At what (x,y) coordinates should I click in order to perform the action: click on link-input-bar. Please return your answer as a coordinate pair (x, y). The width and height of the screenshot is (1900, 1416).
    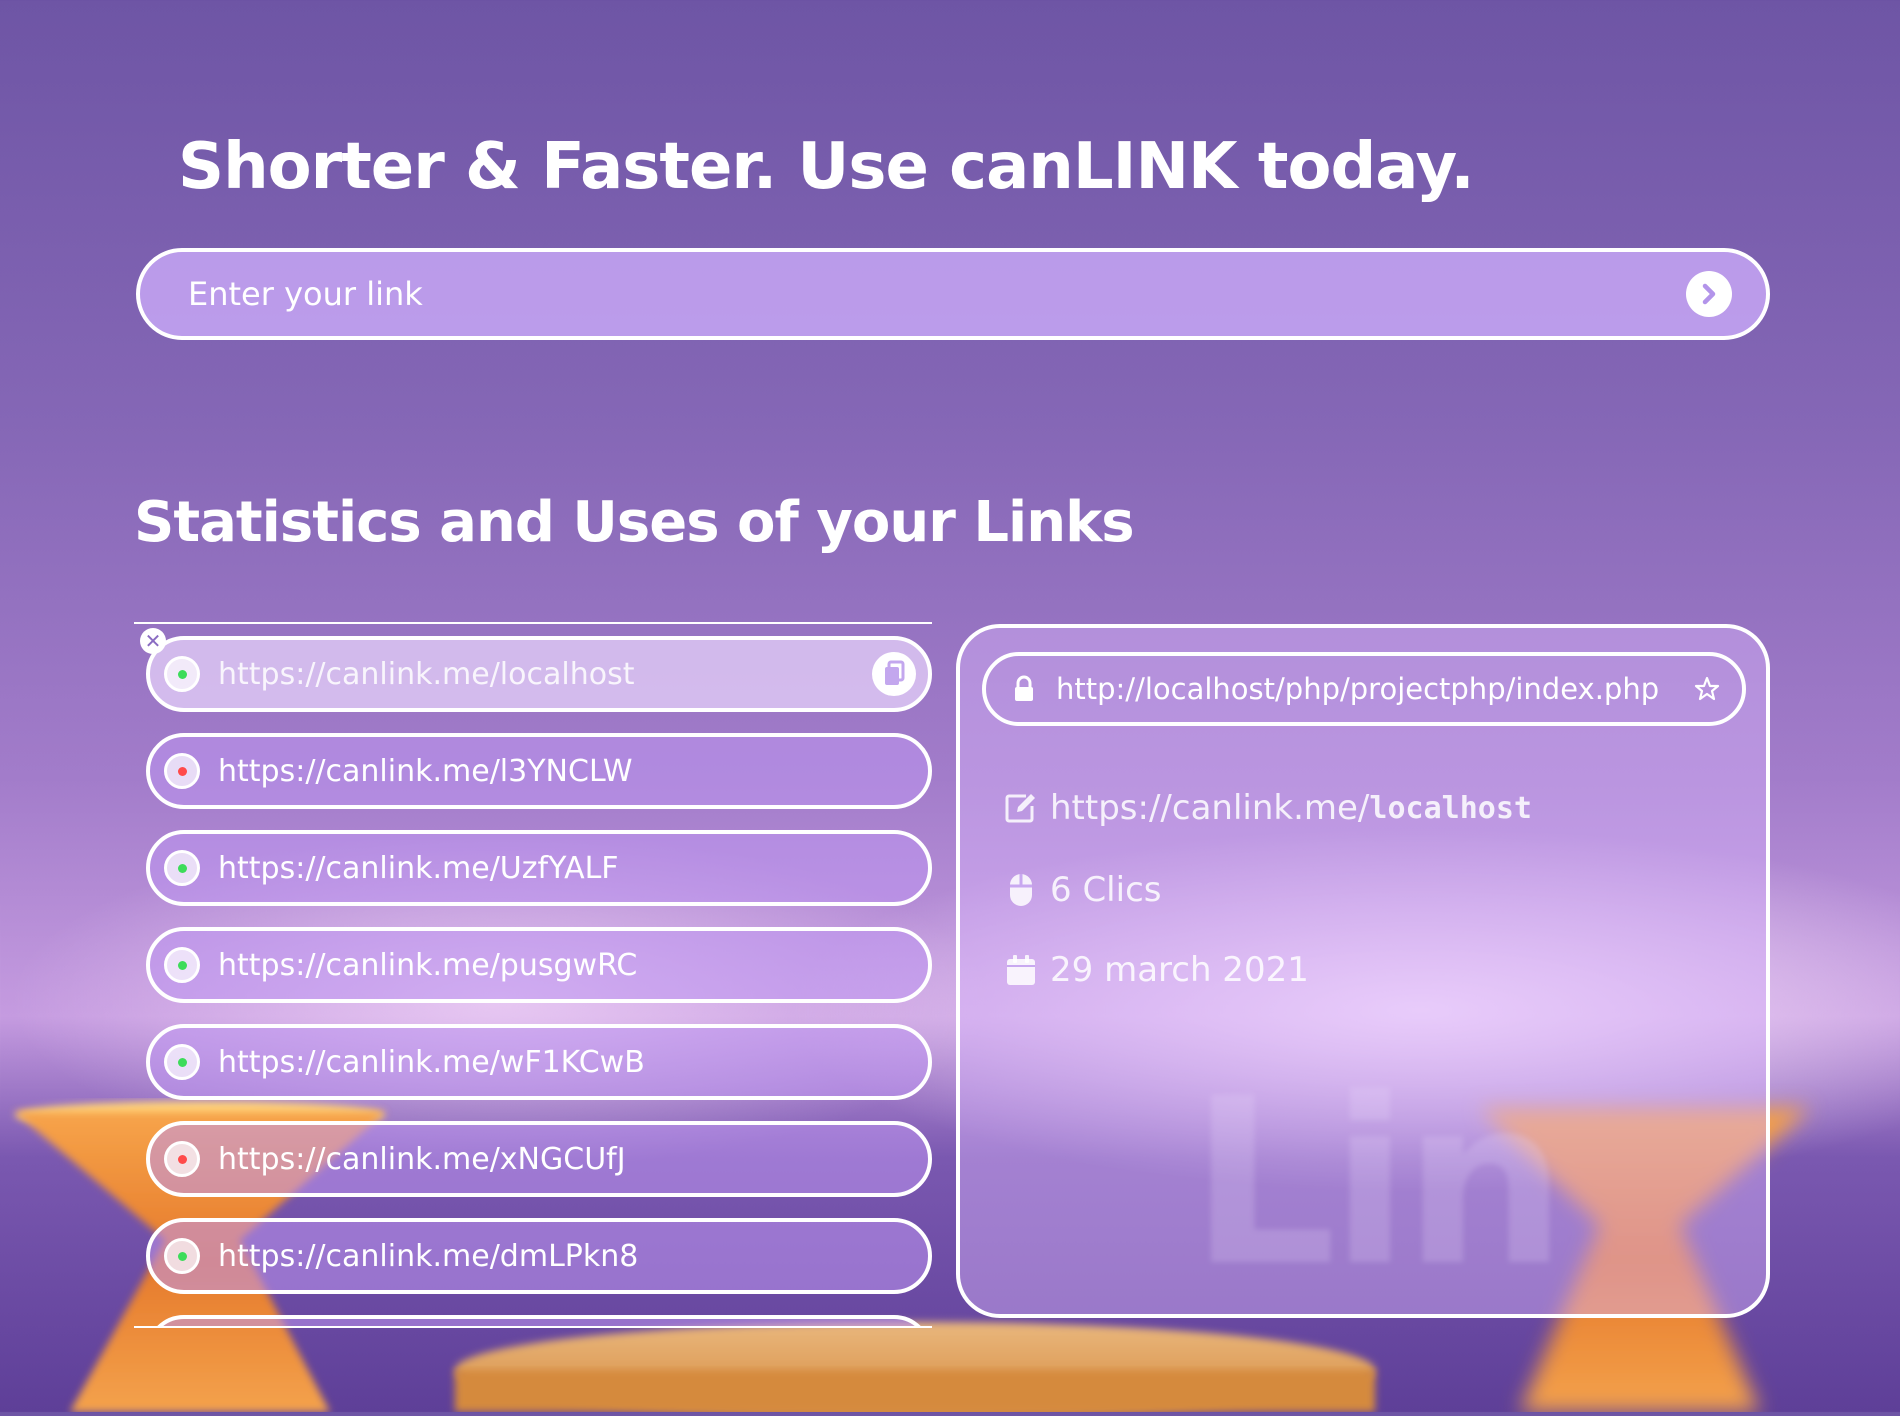
    Looking at the image, I should click on (953, 294).